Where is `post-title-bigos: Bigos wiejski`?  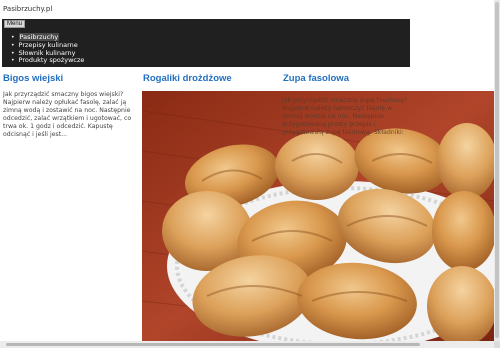
post-title-bigos: Bigos wiejski is located at coordinates (33, 78).